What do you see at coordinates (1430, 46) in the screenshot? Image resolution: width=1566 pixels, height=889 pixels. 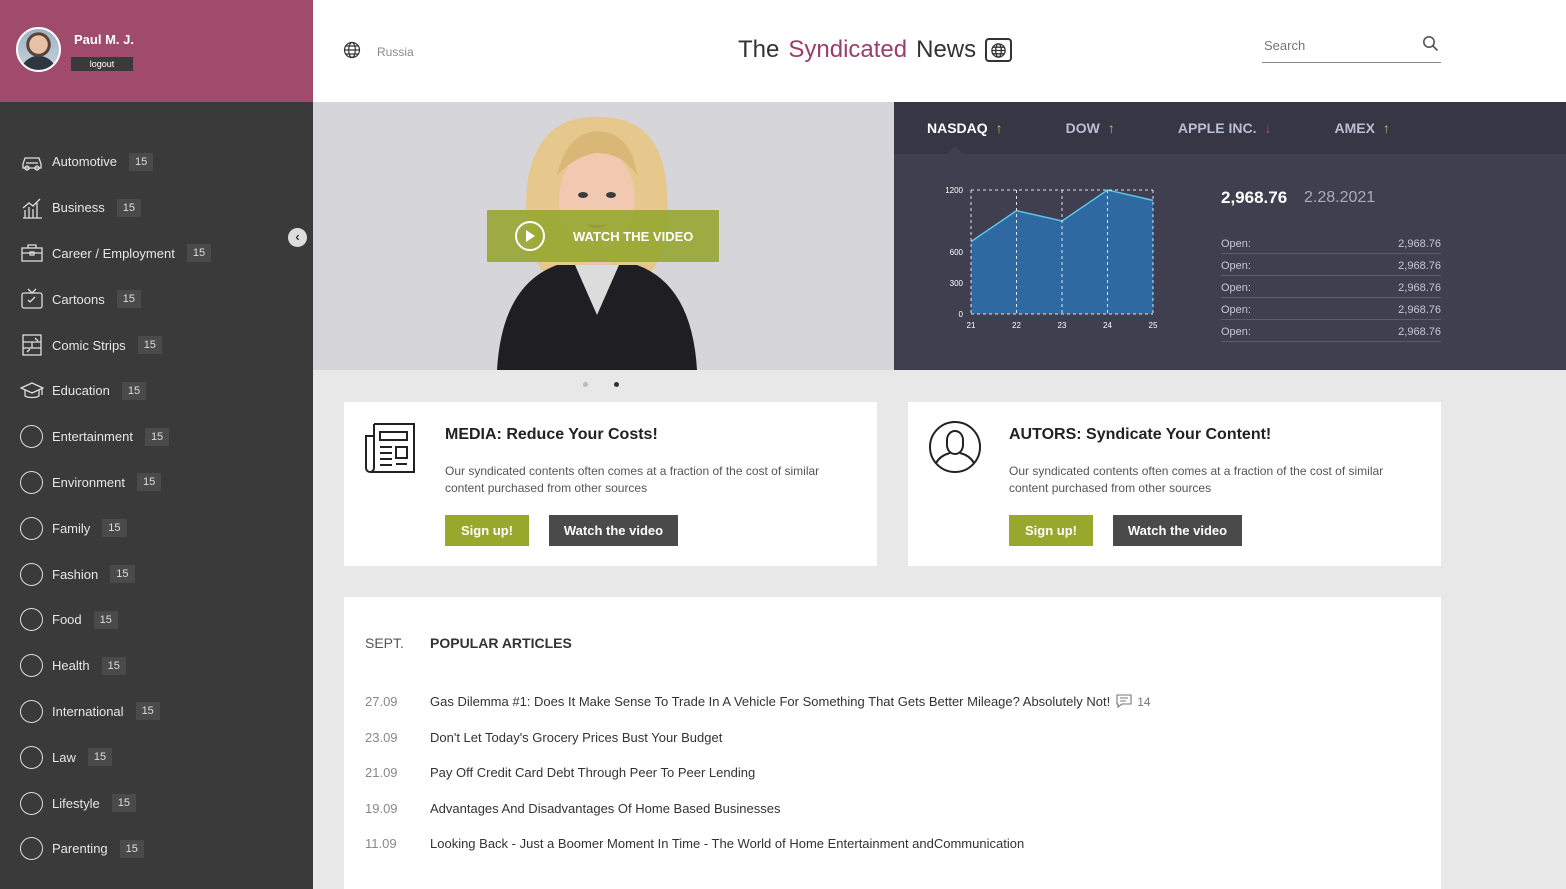 I see `search-icon` at bounding box center [1430, 46].